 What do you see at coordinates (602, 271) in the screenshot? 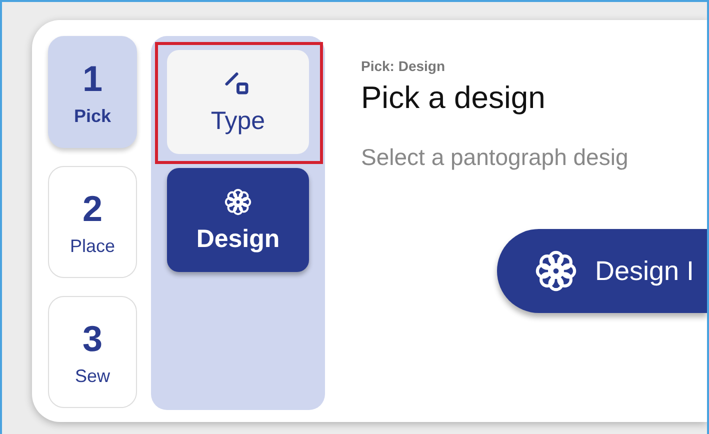
I see `design-library-button: Design I` at bounding box center [602, 271].